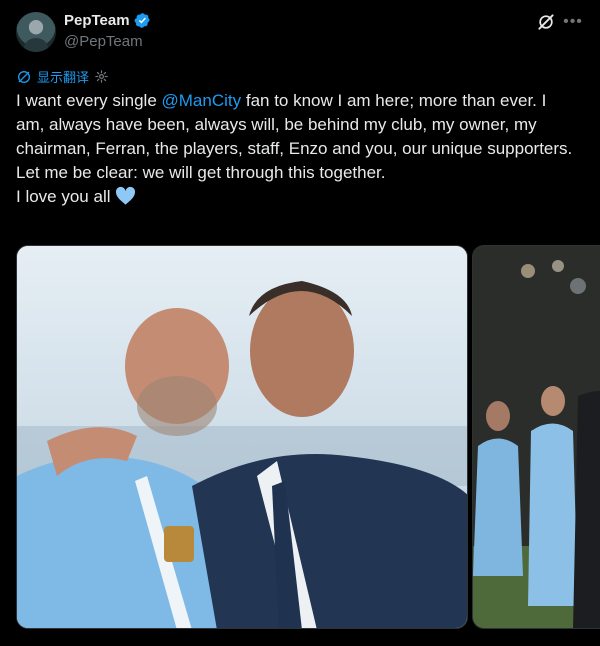 The width and height of the screenshot is (600, 646). Describe the element at coordinates (36, 32) in the screenshot. I see `avatar` at that location.